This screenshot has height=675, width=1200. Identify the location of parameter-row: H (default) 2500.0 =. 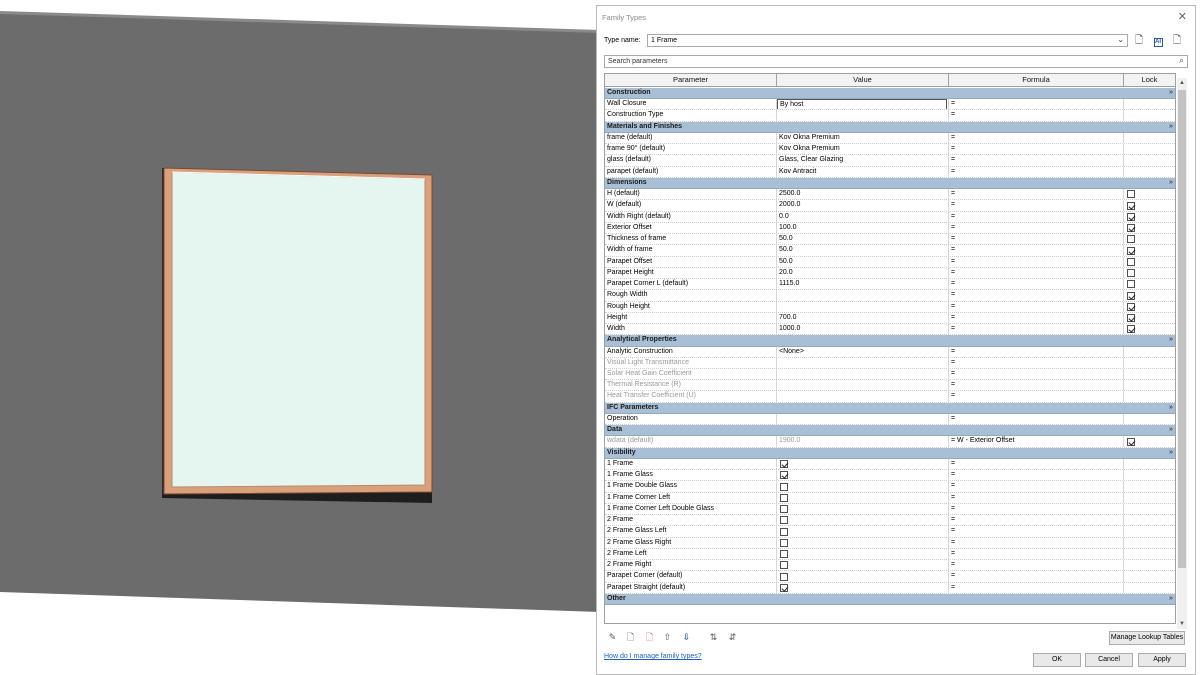
(890, 195).